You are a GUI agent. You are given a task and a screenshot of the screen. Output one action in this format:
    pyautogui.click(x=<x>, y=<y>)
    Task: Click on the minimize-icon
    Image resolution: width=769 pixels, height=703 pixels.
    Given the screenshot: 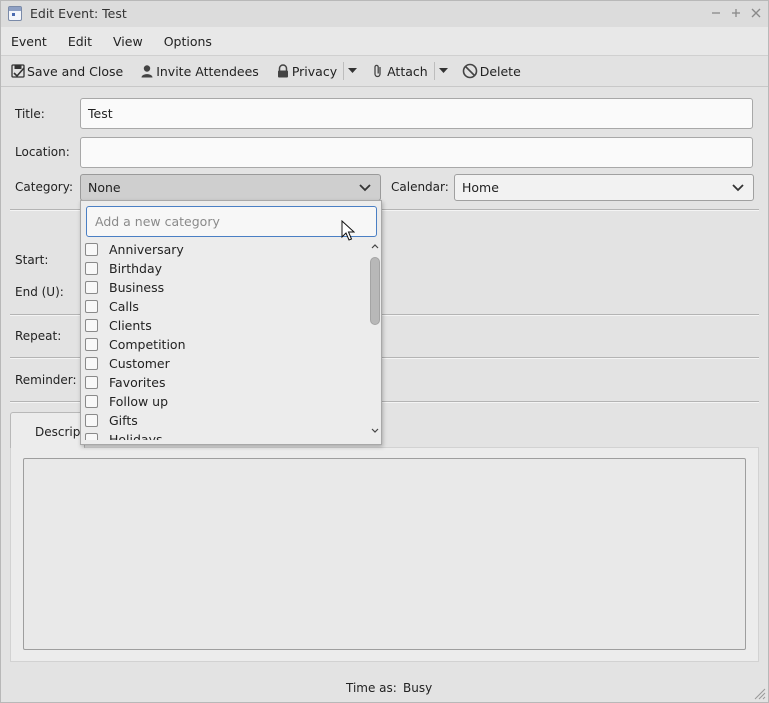 What is the action you would take?
    pyautogui.click(x=716, y=13)
    